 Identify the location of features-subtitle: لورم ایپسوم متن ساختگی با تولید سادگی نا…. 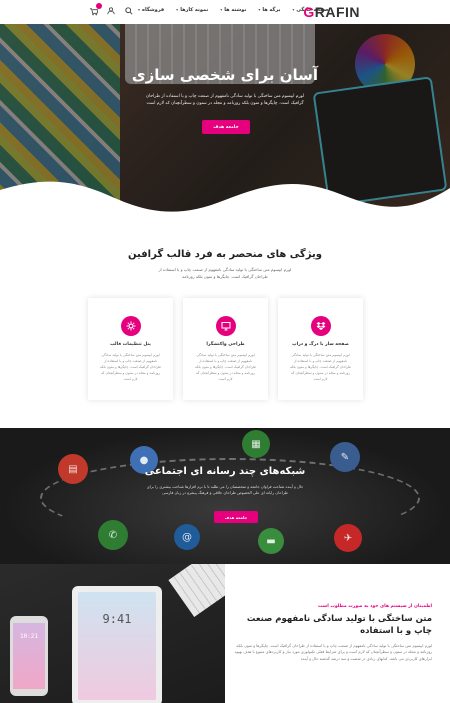
(225, 273).